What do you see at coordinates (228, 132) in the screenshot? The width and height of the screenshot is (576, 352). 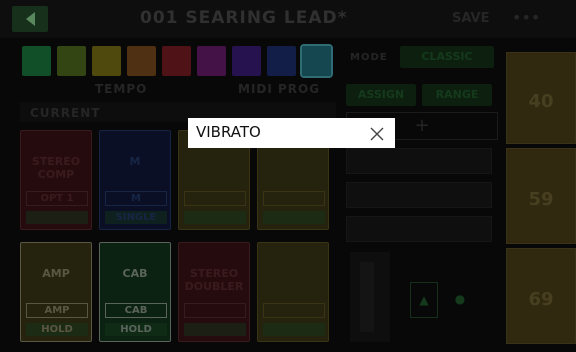 I see `popup-title: VIBRATO` at bounding box center [228, 132].